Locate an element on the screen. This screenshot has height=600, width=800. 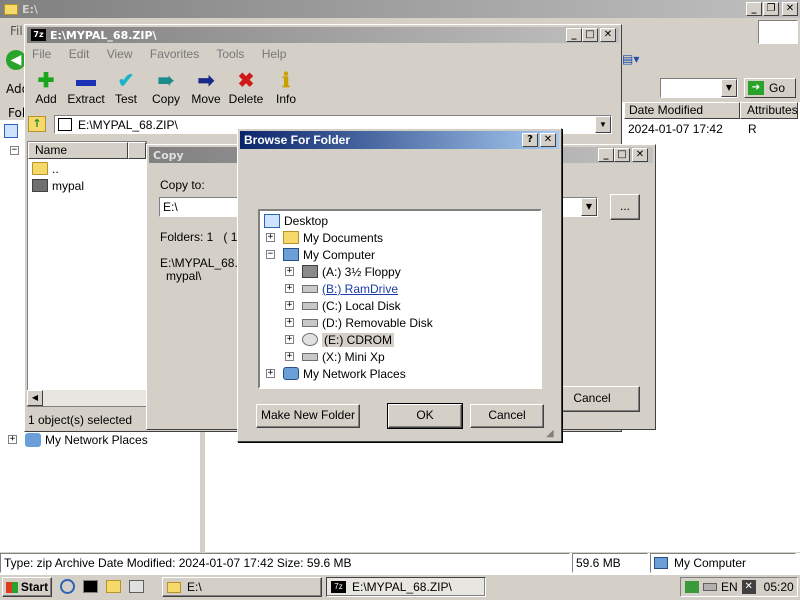
search-box is located at coordinates (778, 32).